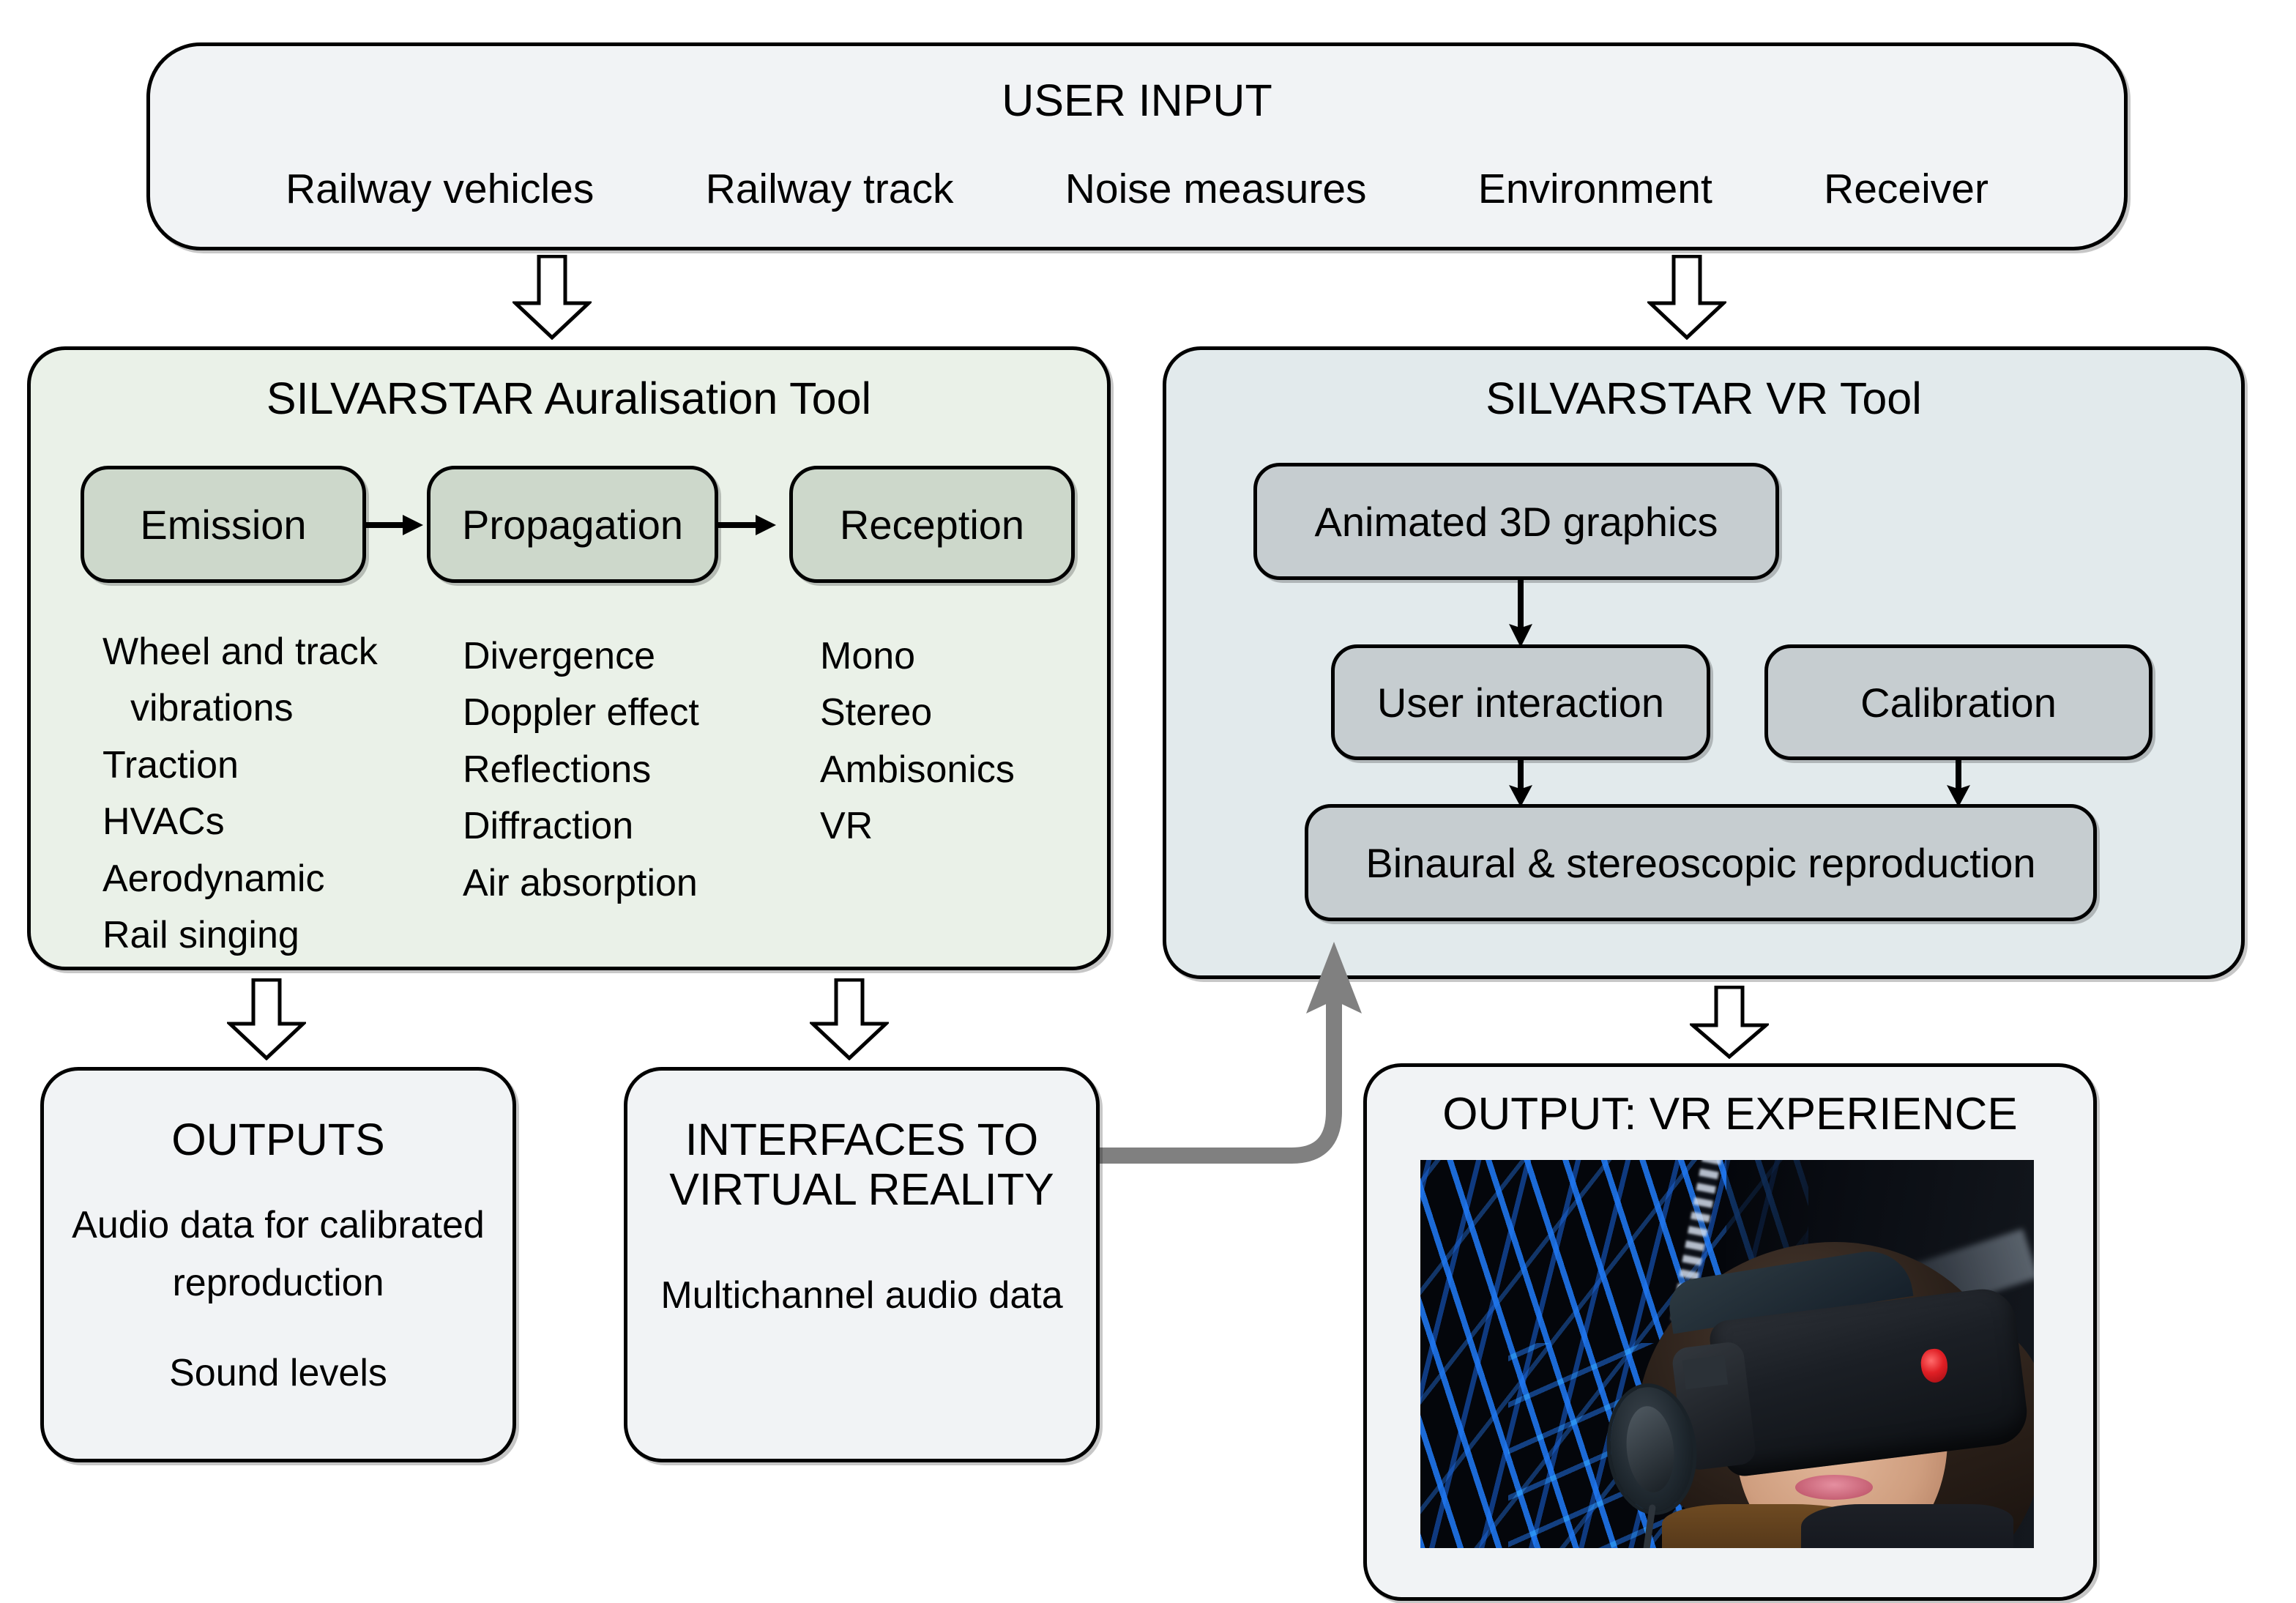 The height and width of the screenshot is (1603, 2296). Describe the element at coordinates (862, 1139) in the screenshot. I see `interfaces-title-line-1: INTERFACES TO` at that location.